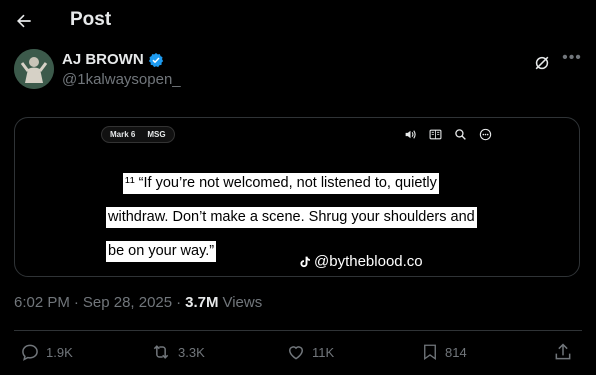 The image size is (596, 375). I want to click on caption-line-3: be on your way.”, so click(161, 251).